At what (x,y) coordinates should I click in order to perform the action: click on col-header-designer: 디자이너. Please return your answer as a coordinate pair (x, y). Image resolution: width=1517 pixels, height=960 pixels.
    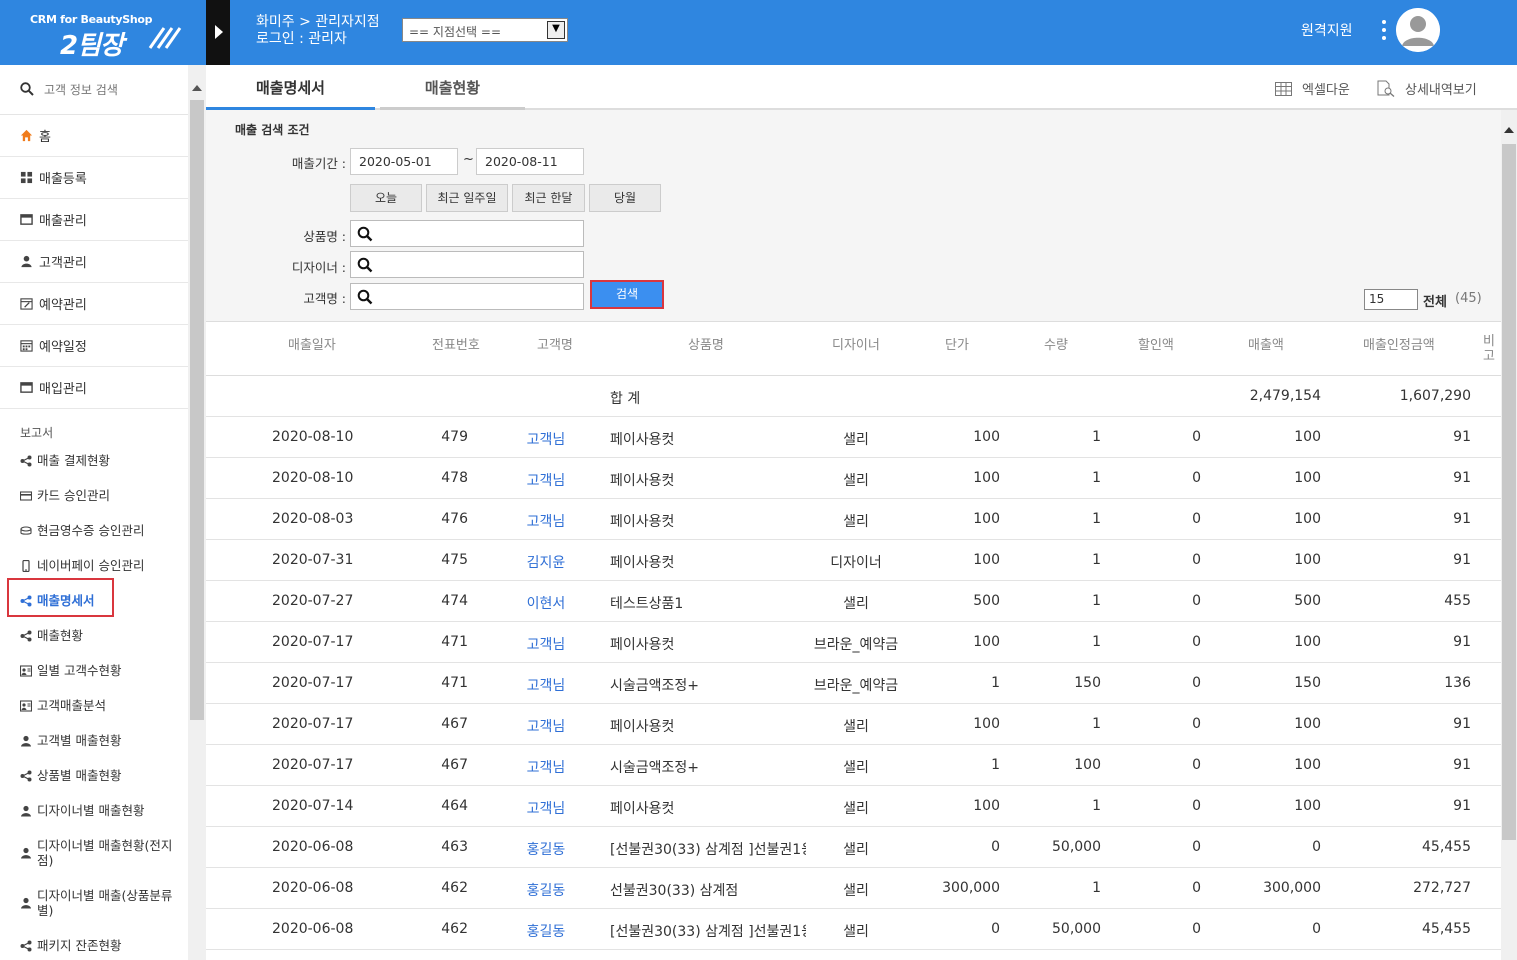
    Looking at the image, I should click on (856, 343).